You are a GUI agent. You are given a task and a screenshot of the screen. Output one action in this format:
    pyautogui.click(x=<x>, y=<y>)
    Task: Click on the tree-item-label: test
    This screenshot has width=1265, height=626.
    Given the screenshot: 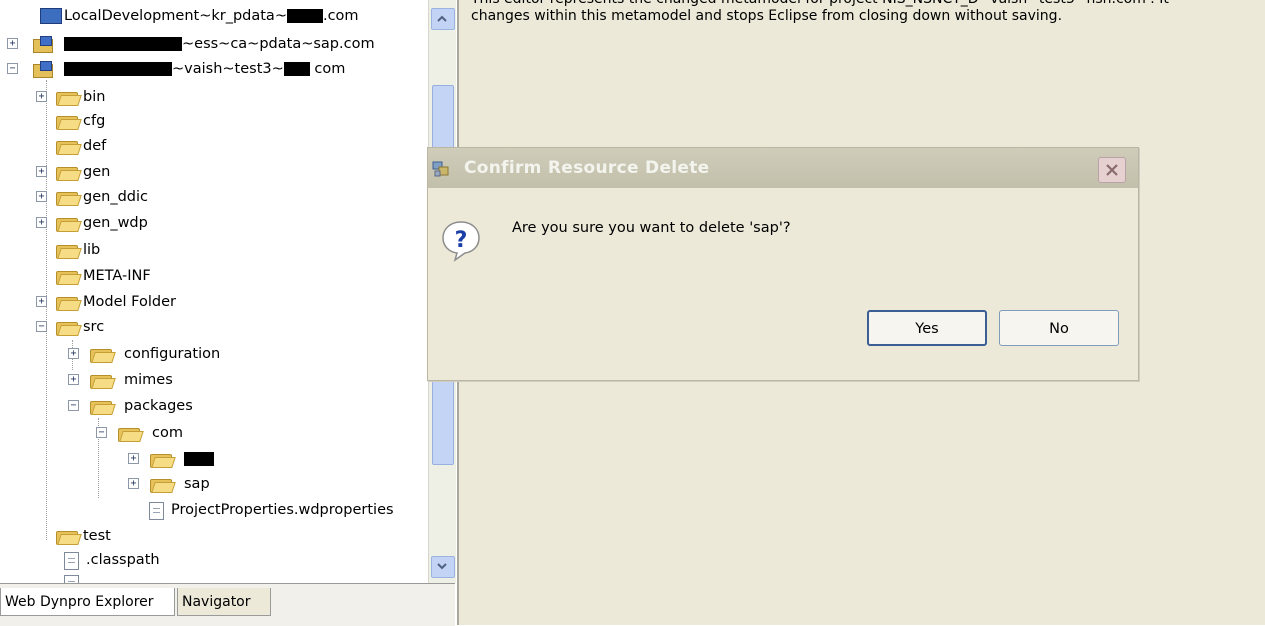 What is the action you would take?
    pyautogui.click(x=97, y=536)
    